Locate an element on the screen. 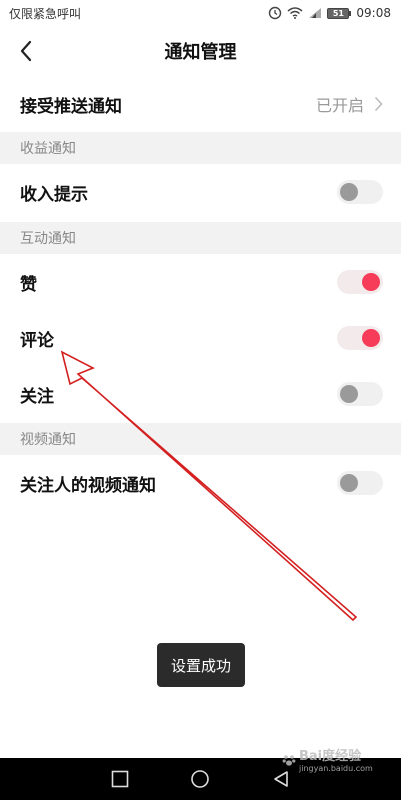 The height and width of the screenshot is (800, 401). chevron-right-icon is located at coordinates (378, 104).